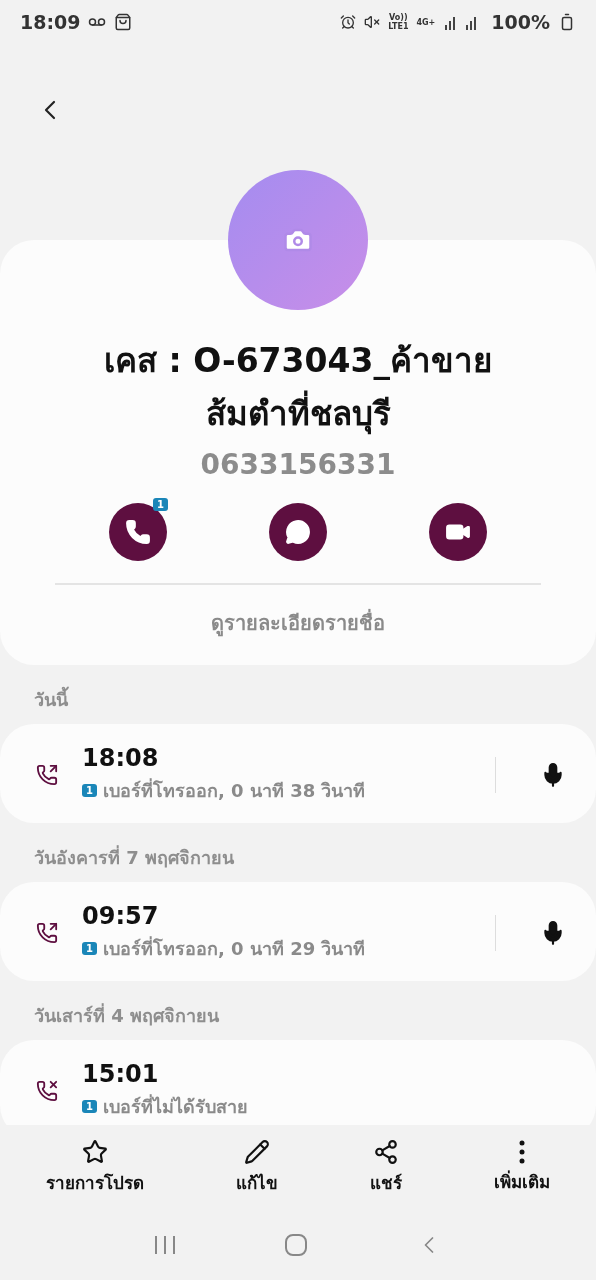 The width and height of the screenshot is (596, 1280). Describe the element at coordinates (298, 388) in the screenshot. I see `contact-name: เคส : O-673043_ค้าขาย ส้มตำที่ชลบุรี` at that location.